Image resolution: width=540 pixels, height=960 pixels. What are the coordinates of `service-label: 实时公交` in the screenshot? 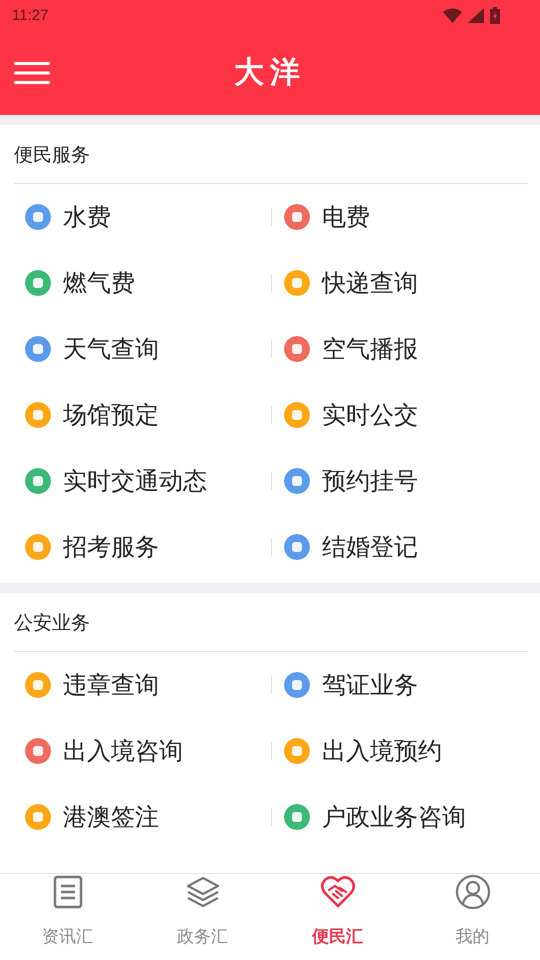 It's located at (370, 415).